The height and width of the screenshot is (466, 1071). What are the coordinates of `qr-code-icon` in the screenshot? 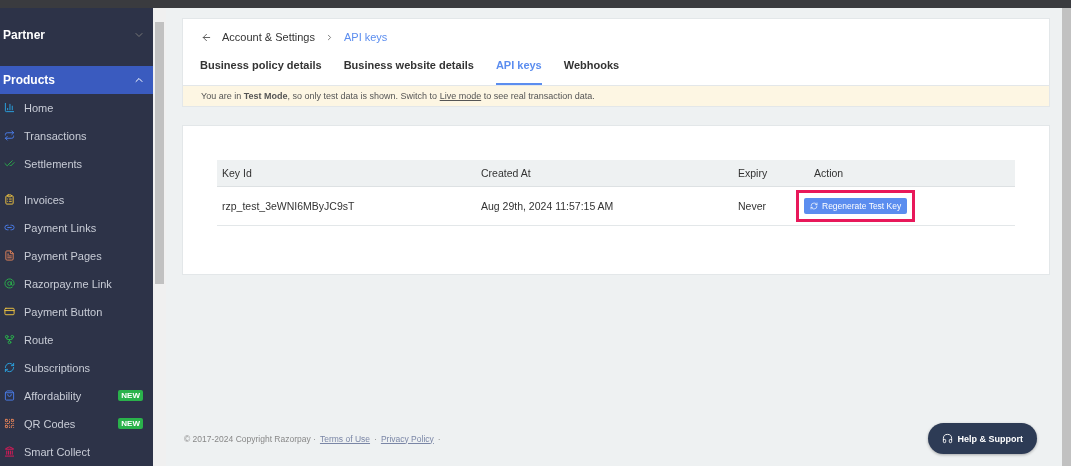 It's located at (9, 424).